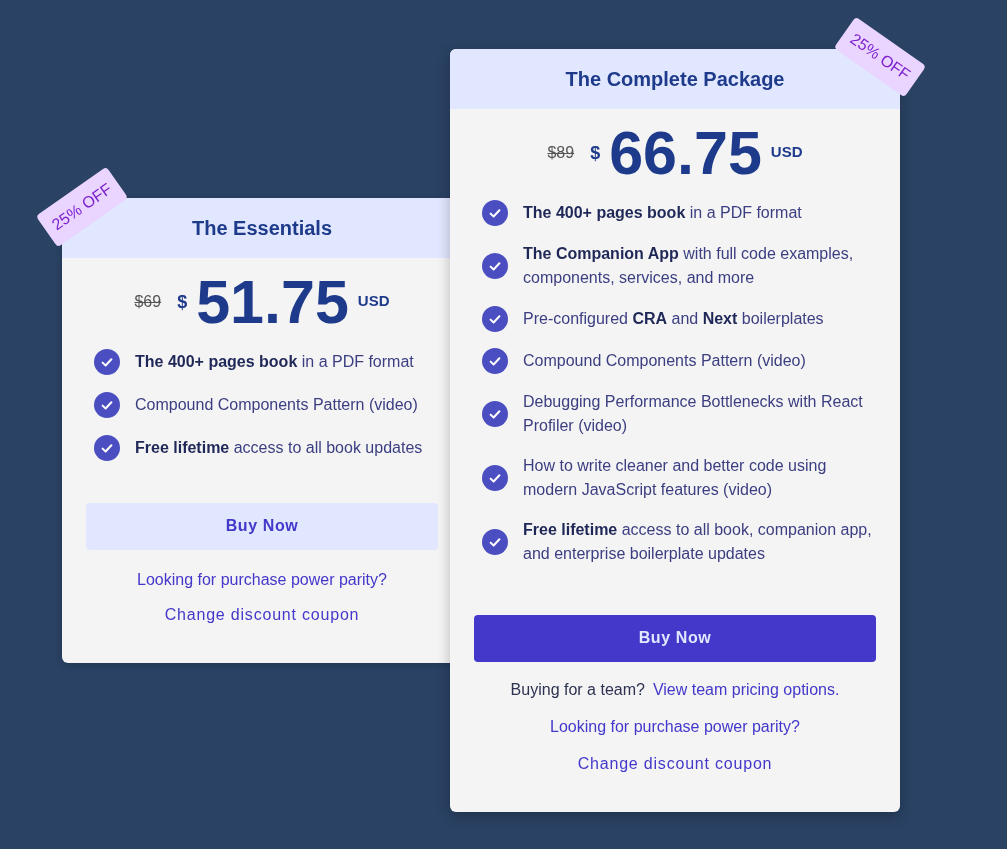 This screenshot has height=849, width=1007. I want to click on feature-text: The Companion App with full code examples, components, services, and more, so click(689, 265).